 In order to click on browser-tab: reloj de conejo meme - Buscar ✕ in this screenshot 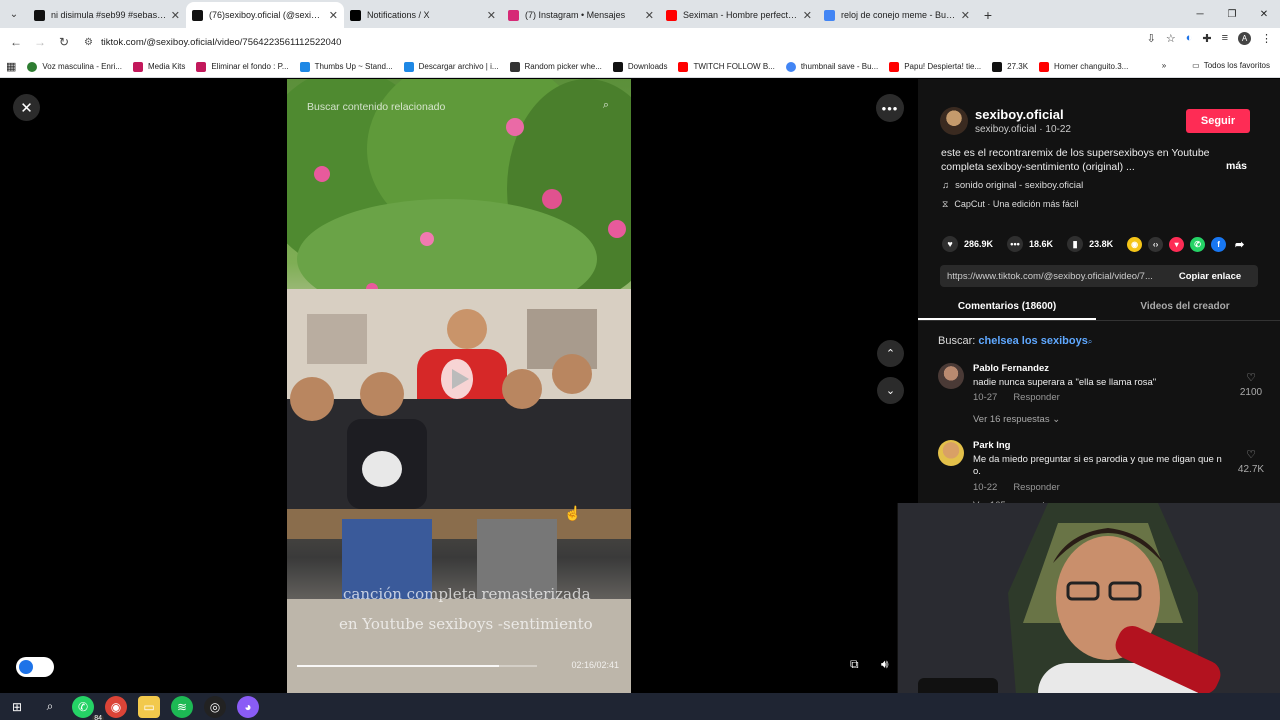, I will do `click(897, 15)`.